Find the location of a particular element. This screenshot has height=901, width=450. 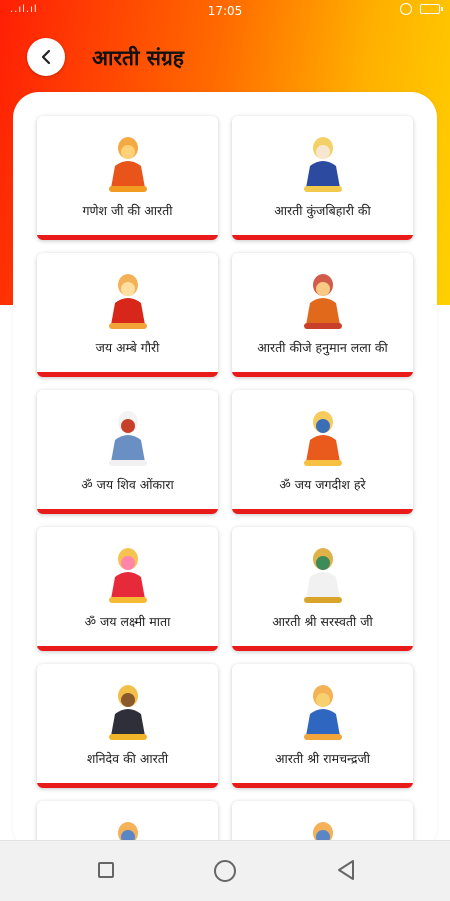

aarti-card: आरती श्री रामचन्द्रजी is located at coordinates (322, 726).